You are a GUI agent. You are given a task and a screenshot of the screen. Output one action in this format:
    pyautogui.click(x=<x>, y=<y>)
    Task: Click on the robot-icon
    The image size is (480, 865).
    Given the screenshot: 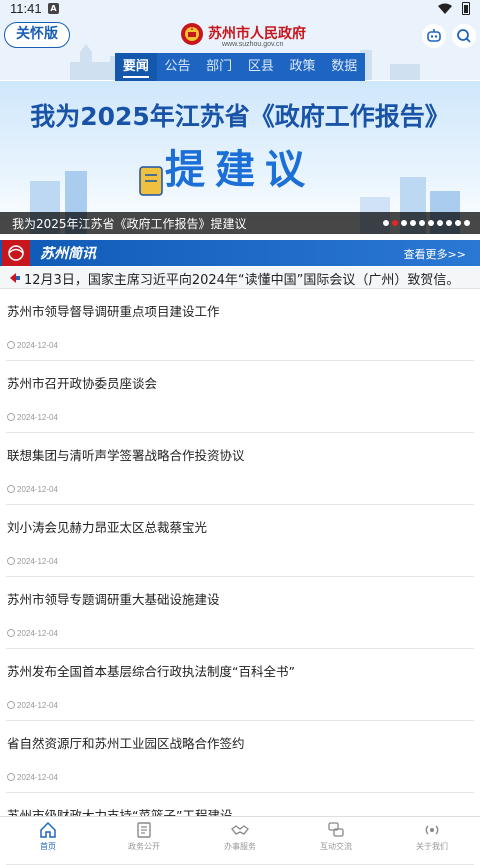 What is the action you would take?
    pyautogui.click(x=434, y=36)
    